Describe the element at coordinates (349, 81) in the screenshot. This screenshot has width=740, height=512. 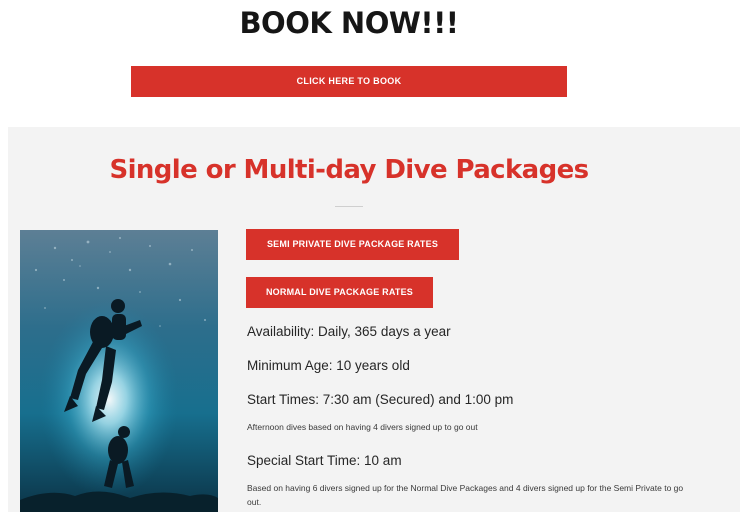
I see `click-here-to-book-button: CLICK HERE TO BOOK` at that location.